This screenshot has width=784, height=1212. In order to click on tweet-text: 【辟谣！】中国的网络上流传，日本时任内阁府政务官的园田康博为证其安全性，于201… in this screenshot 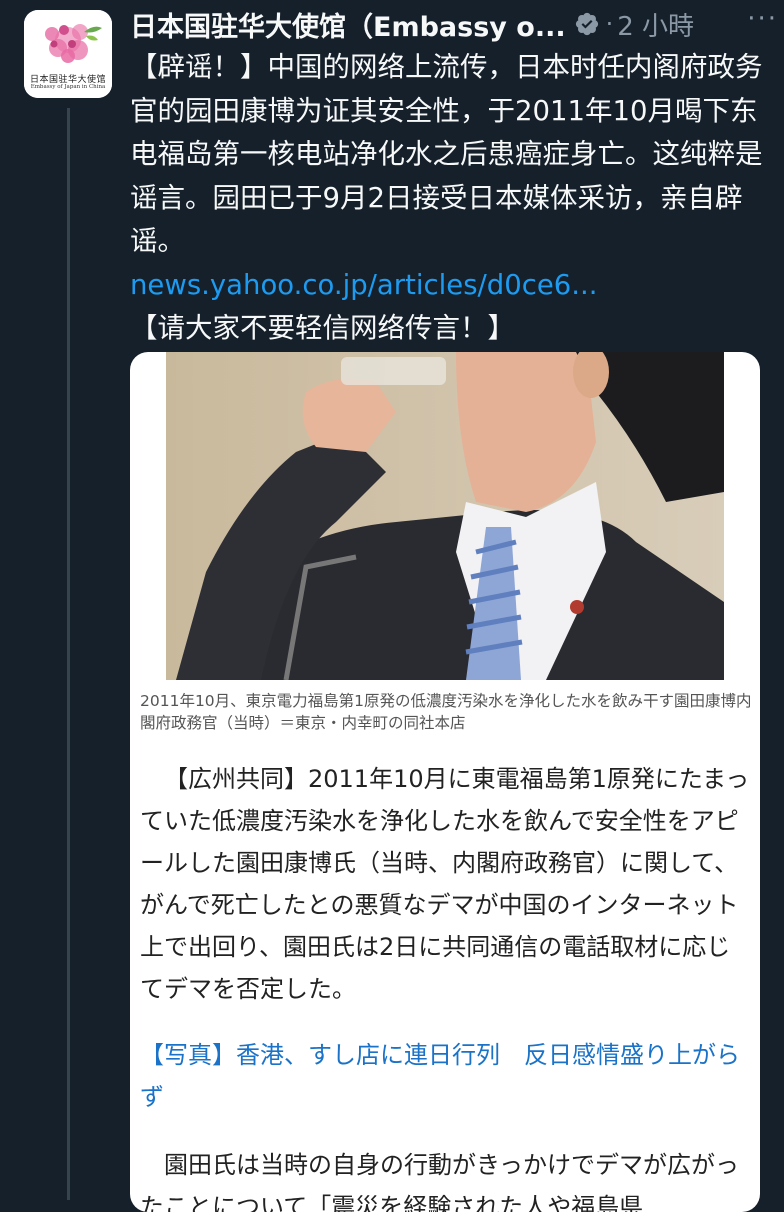, I will do `click(446, 154)`.